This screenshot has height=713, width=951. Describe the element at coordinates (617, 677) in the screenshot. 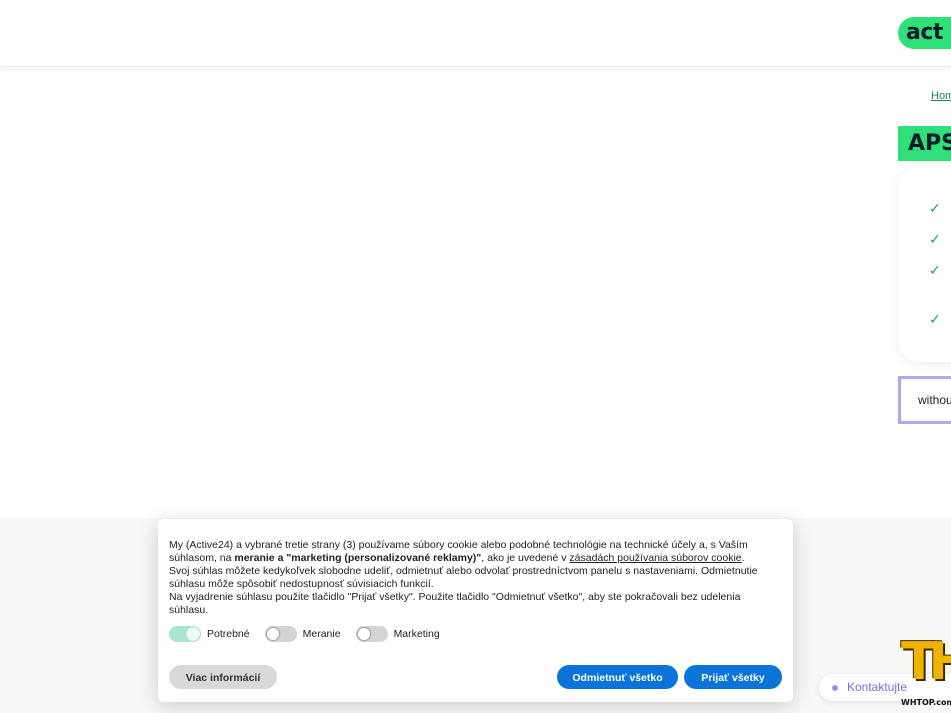

I see `decline-all-button: Odmietnuť všetko` at that location.